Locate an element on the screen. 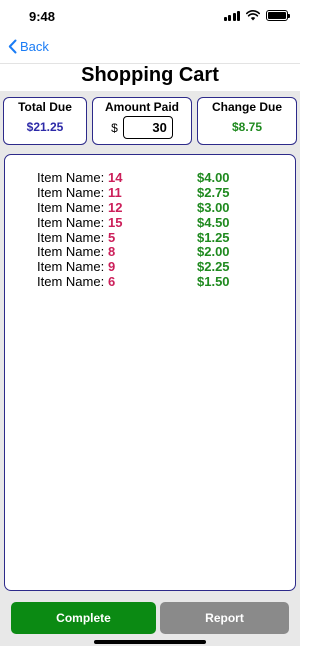  list-item: Item Name: 9 $2.25 is located at coordinates (153, 267).